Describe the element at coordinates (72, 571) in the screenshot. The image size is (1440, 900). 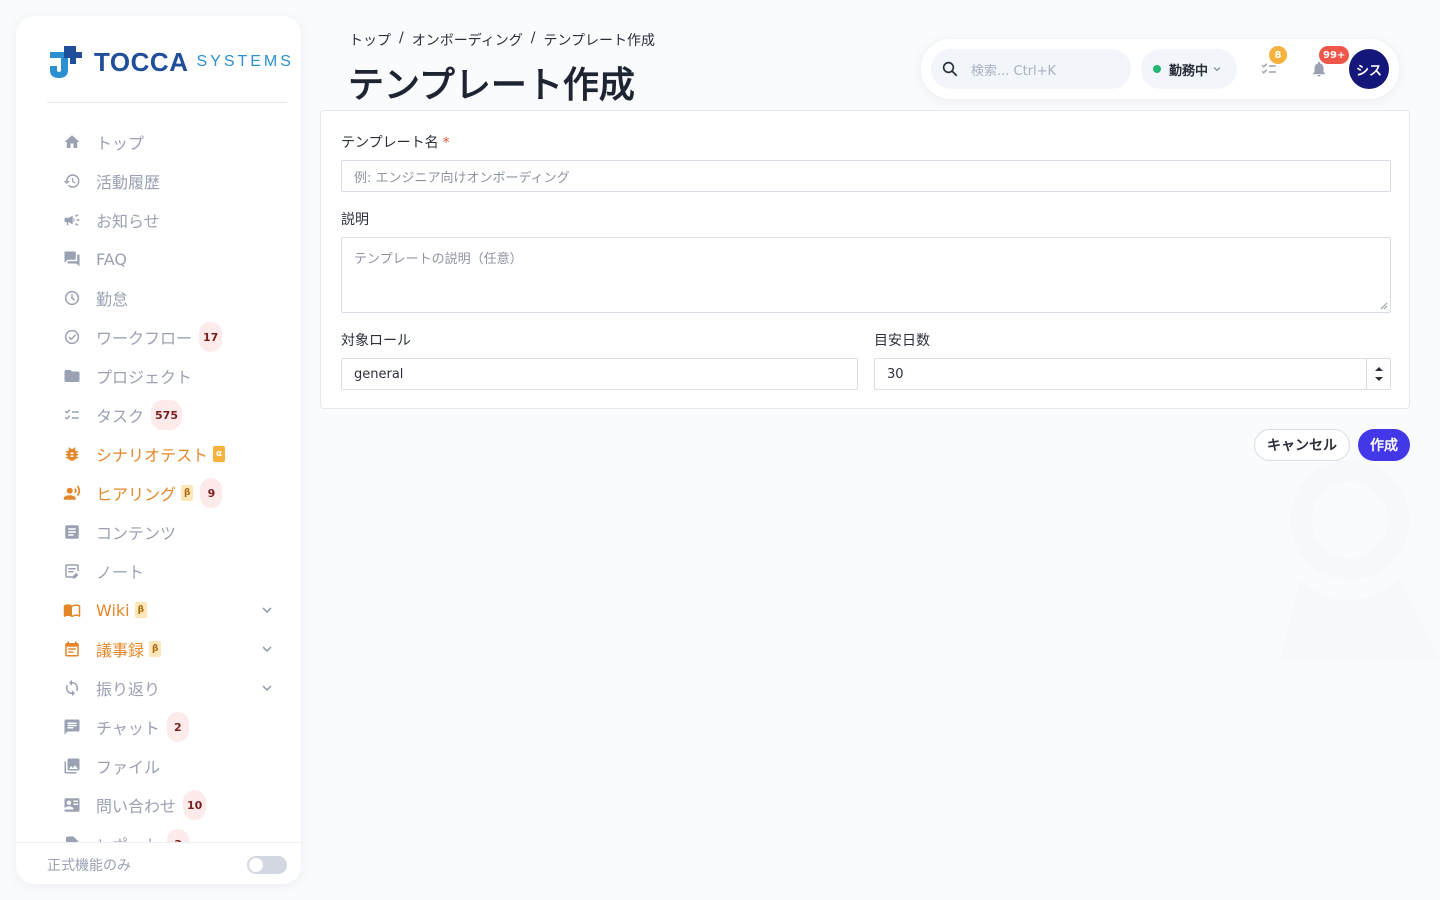
I see `note-icon` at that location.